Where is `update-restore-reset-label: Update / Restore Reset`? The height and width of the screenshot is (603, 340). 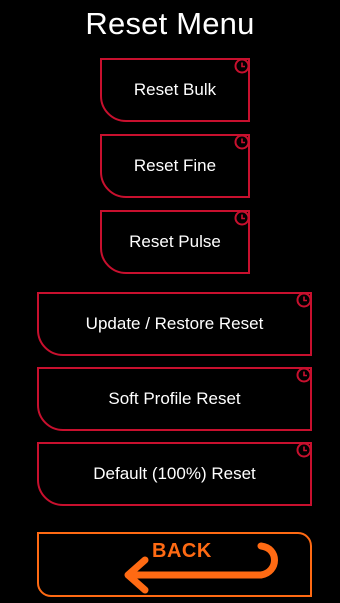
update-restore-reset-label: Update / Restore Reset is located at coordinates (174, 323).